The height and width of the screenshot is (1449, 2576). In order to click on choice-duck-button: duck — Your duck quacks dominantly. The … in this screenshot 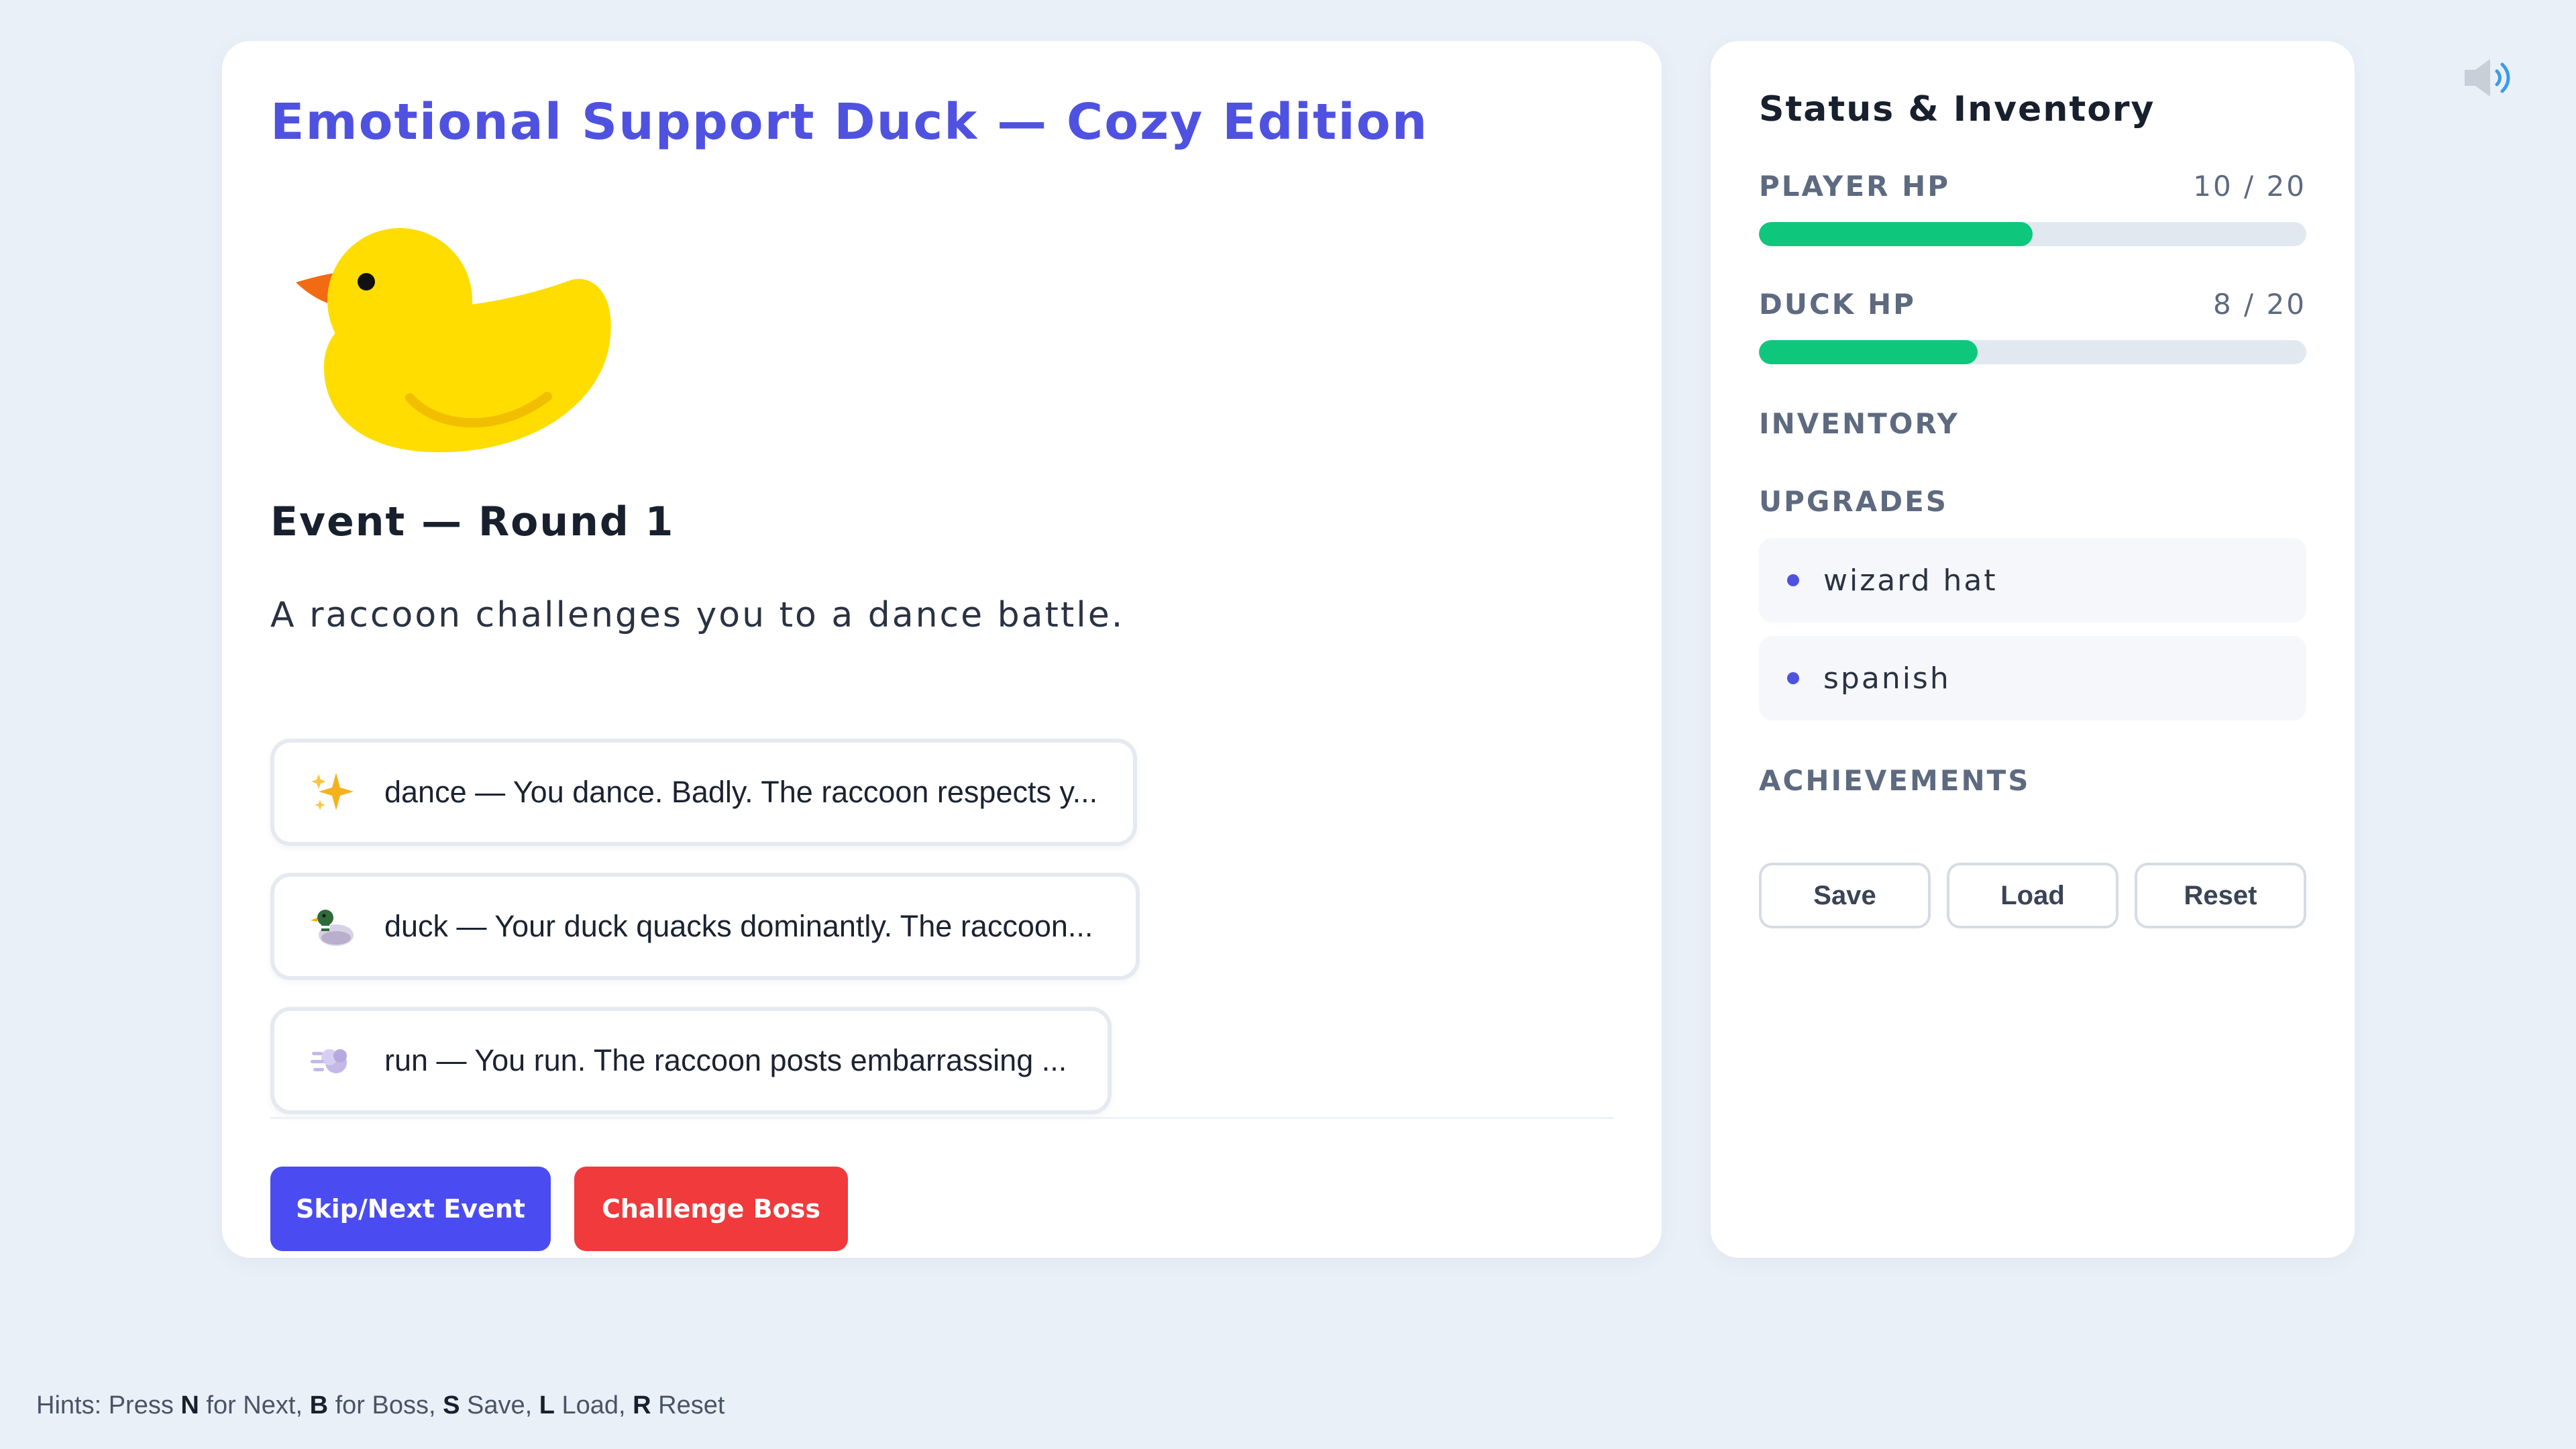, I will do `click(705, 926)`.